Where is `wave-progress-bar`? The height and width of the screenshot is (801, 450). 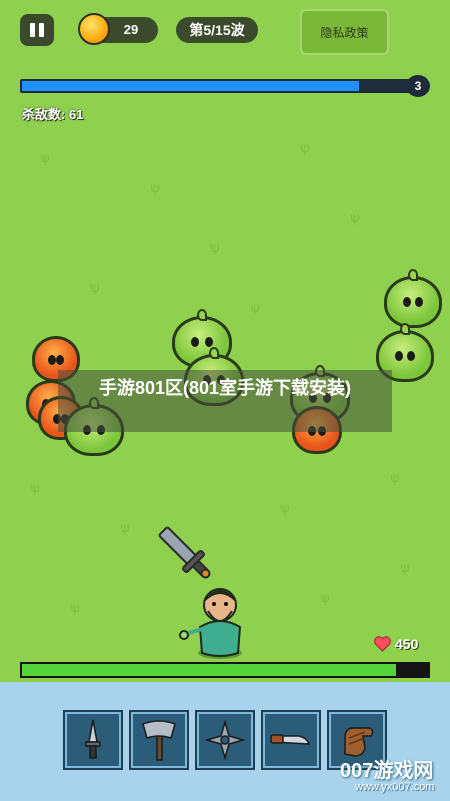 wave-progress-bar is located at coordinates (220, 86).